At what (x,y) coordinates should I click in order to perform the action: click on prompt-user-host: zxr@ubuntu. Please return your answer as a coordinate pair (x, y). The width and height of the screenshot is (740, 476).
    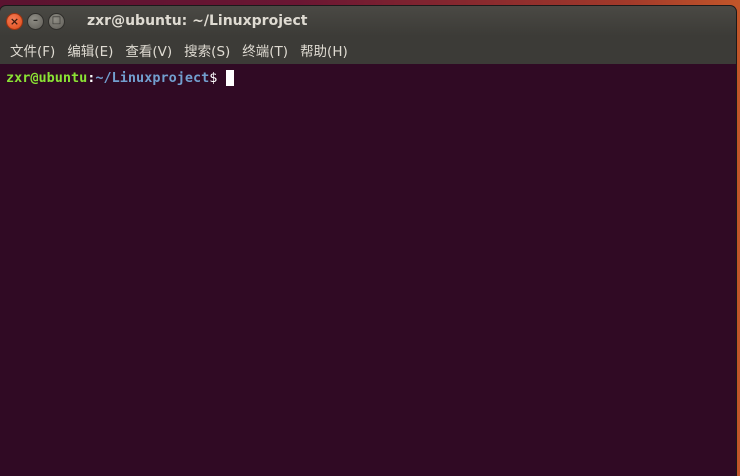
    Looking at the image, I should click on (47, 78).